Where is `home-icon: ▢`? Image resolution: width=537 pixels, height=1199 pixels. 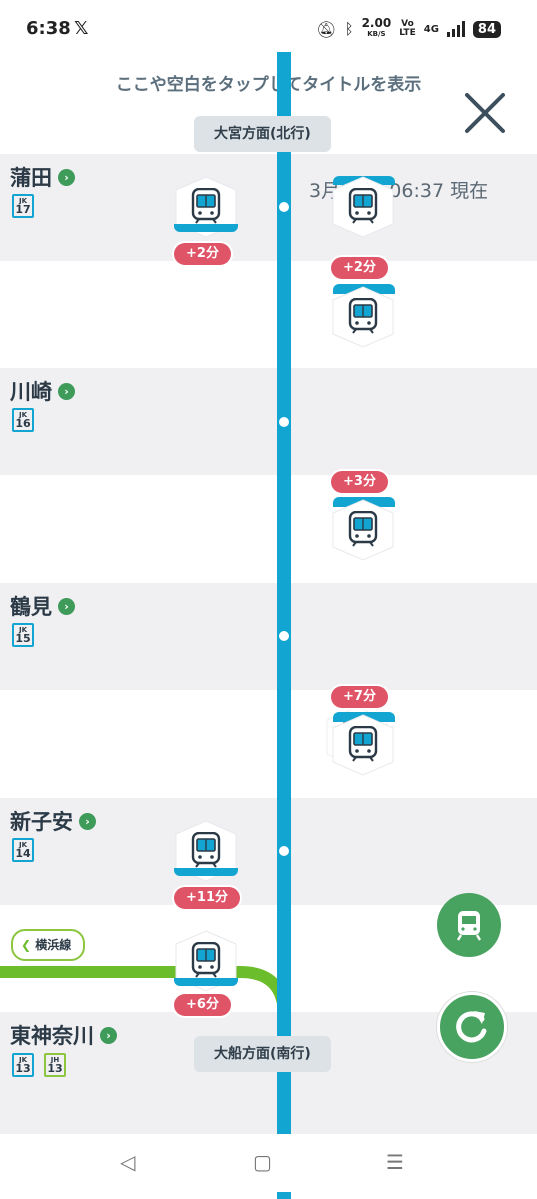 home-icon: ▢ is located at coordinates (262, 1162).